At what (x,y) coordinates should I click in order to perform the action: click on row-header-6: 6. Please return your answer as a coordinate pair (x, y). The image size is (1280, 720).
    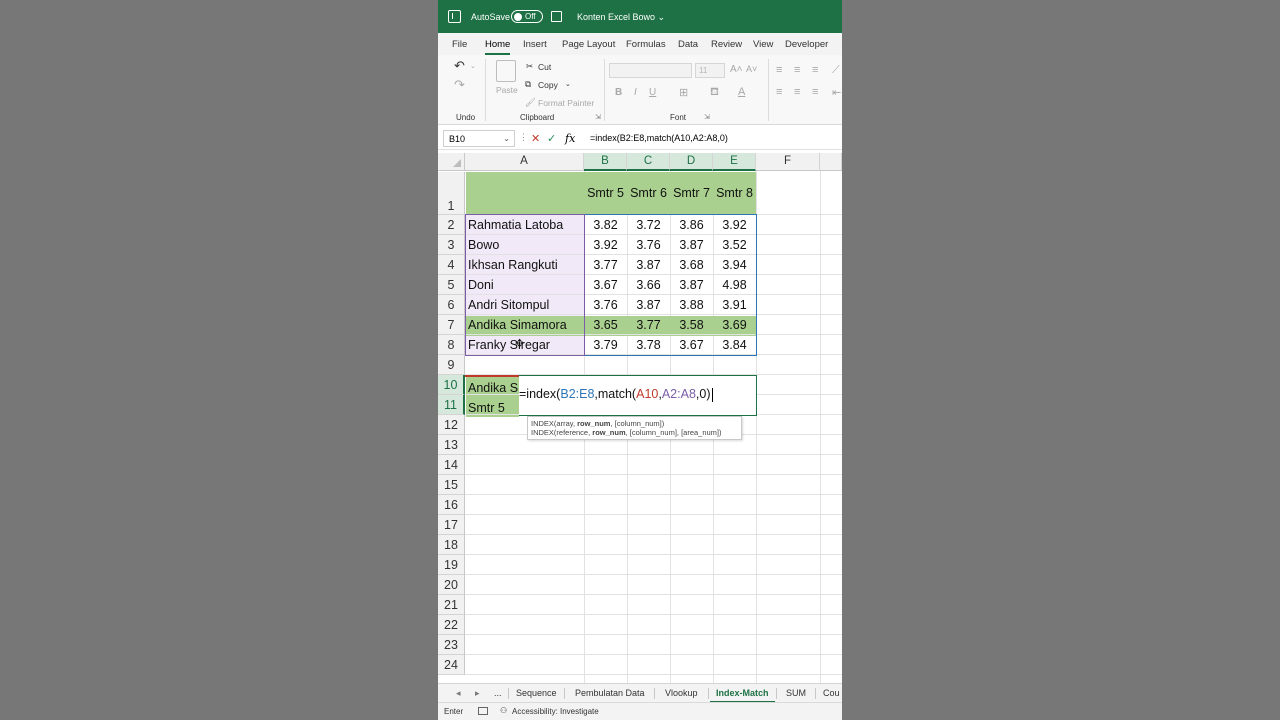
    Looking at the image, I should click on (451, 305).